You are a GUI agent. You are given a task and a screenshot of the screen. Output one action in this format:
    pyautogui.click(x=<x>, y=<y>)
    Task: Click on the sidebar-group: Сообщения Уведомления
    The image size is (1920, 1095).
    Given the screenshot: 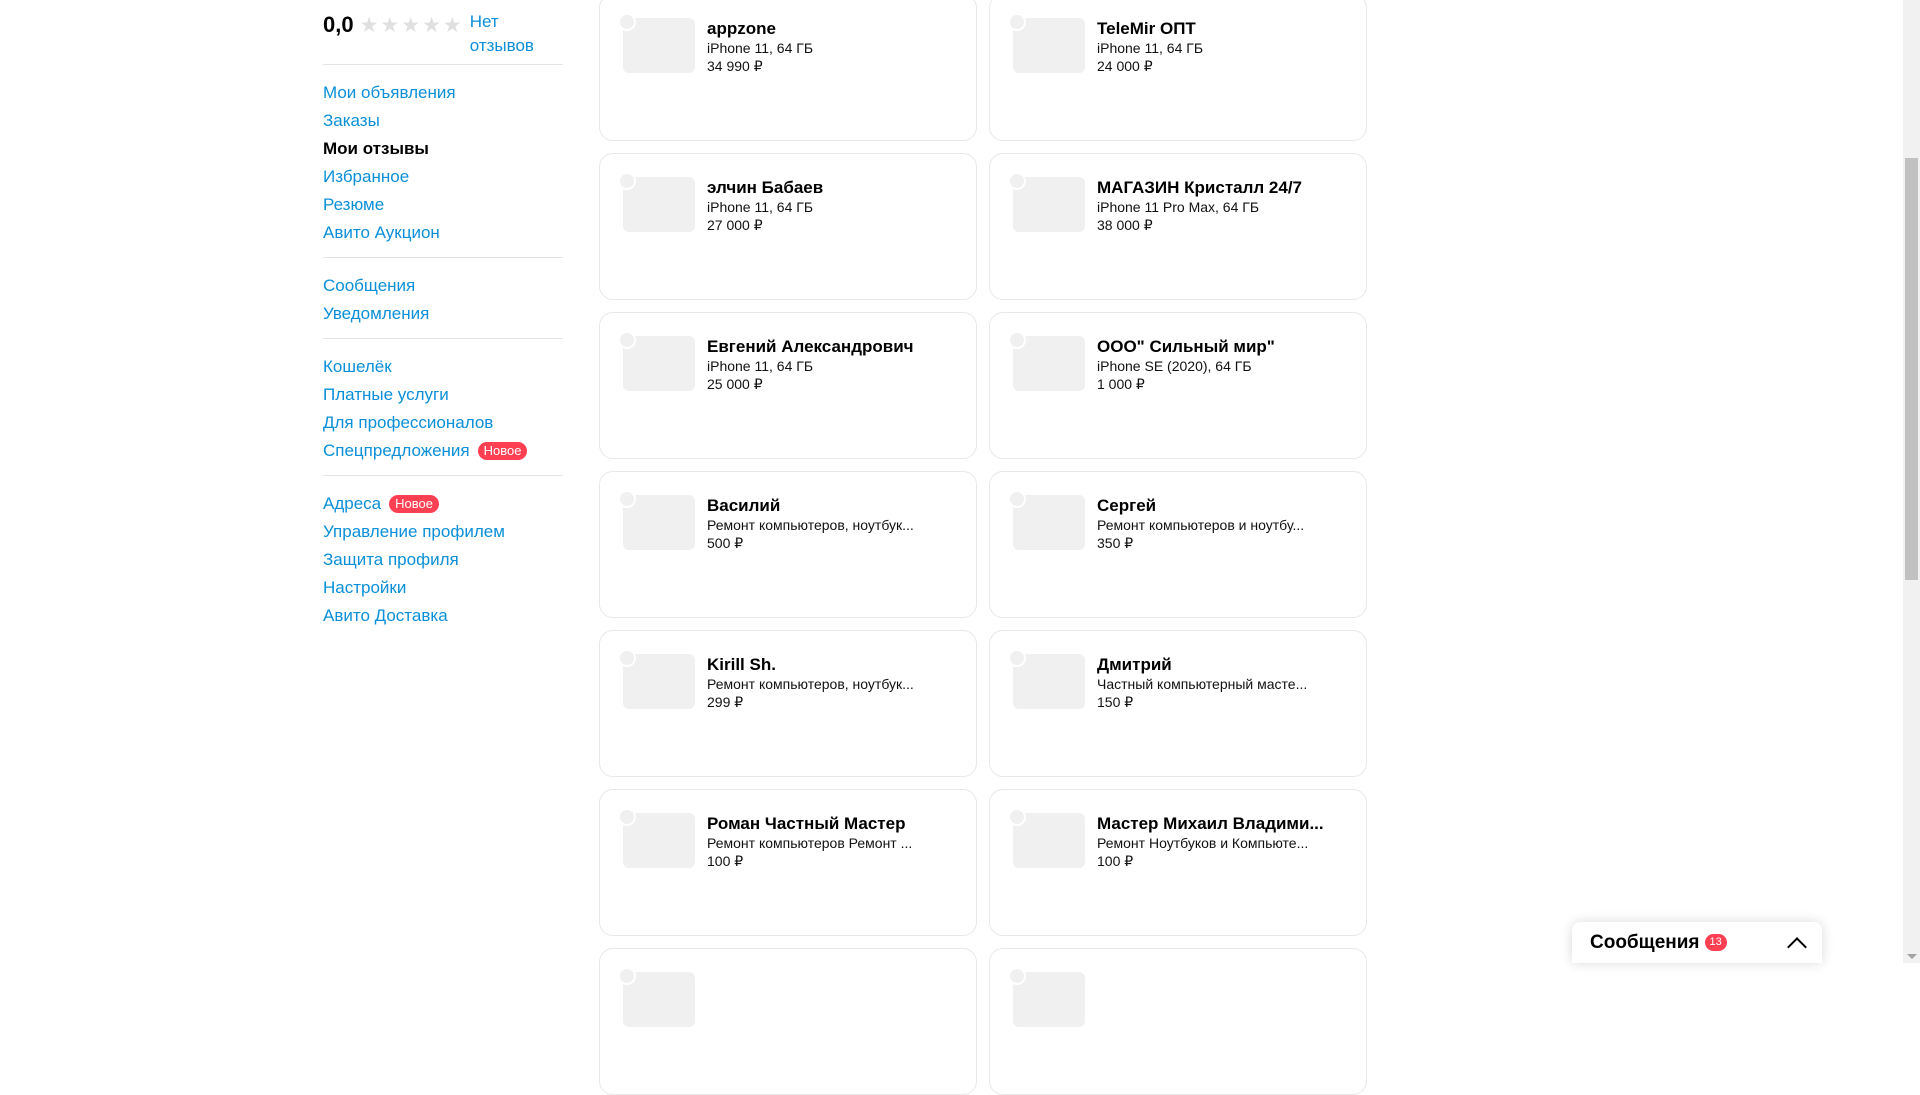 What is the action you would take?
    pyautogui.click(x=443, y=298)
    